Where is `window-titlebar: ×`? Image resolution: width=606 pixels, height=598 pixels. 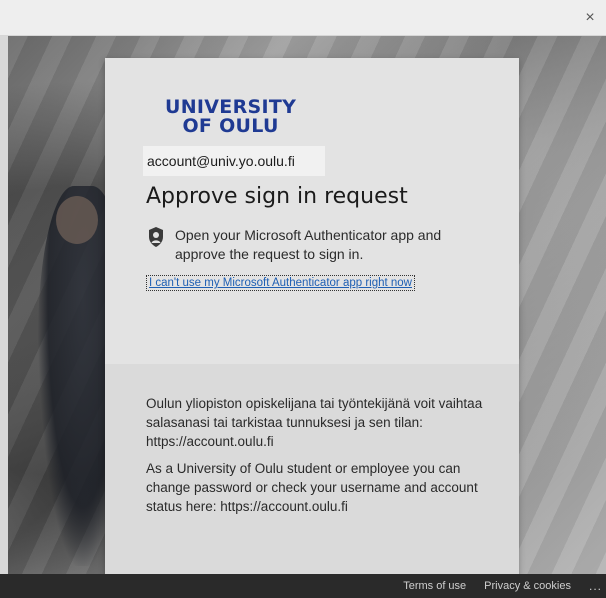 window-titlebar: × is located at coordinates (303, 18).